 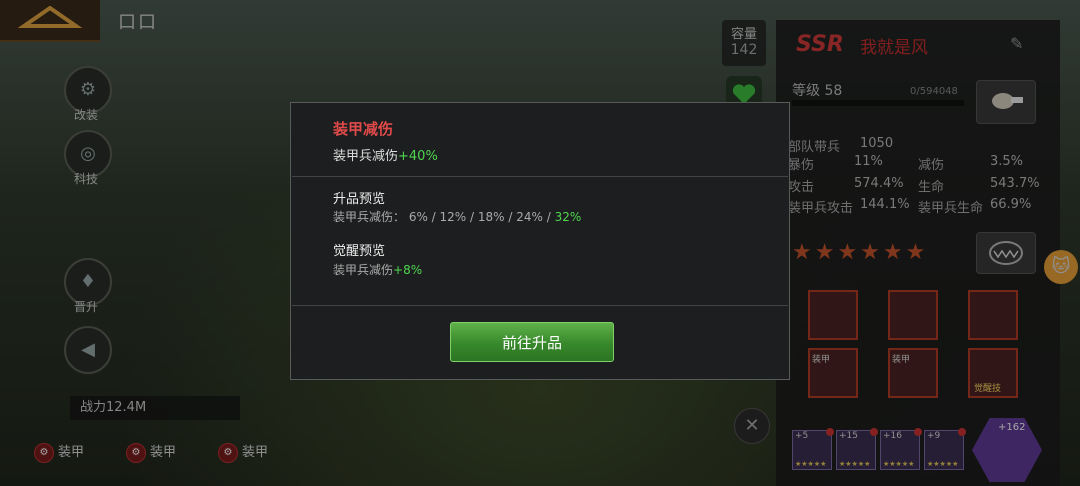 What do you see at coordinates (532, 342) in the screenshot?
I see `go-upgrade-button: 前往升品` at bounding box center [532, 342].